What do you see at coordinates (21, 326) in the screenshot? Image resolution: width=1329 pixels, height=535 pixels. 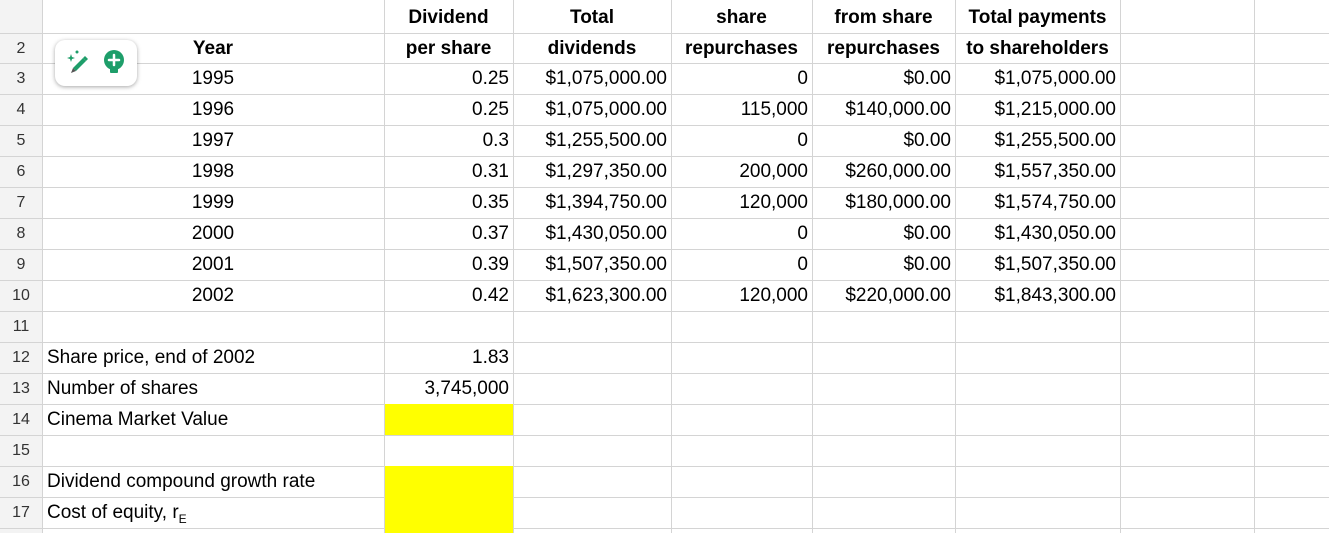 I see `row-number: 11` at bounding box center [21, 326].